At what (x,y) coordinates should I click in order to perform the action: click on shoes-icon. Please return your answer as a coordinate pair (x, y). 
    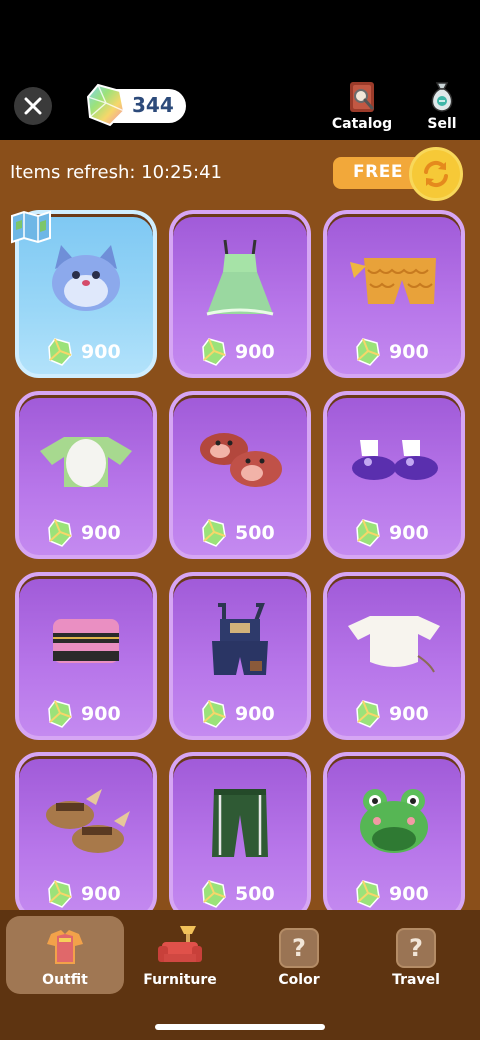
    Looking at the image, I should click on (394, 460).